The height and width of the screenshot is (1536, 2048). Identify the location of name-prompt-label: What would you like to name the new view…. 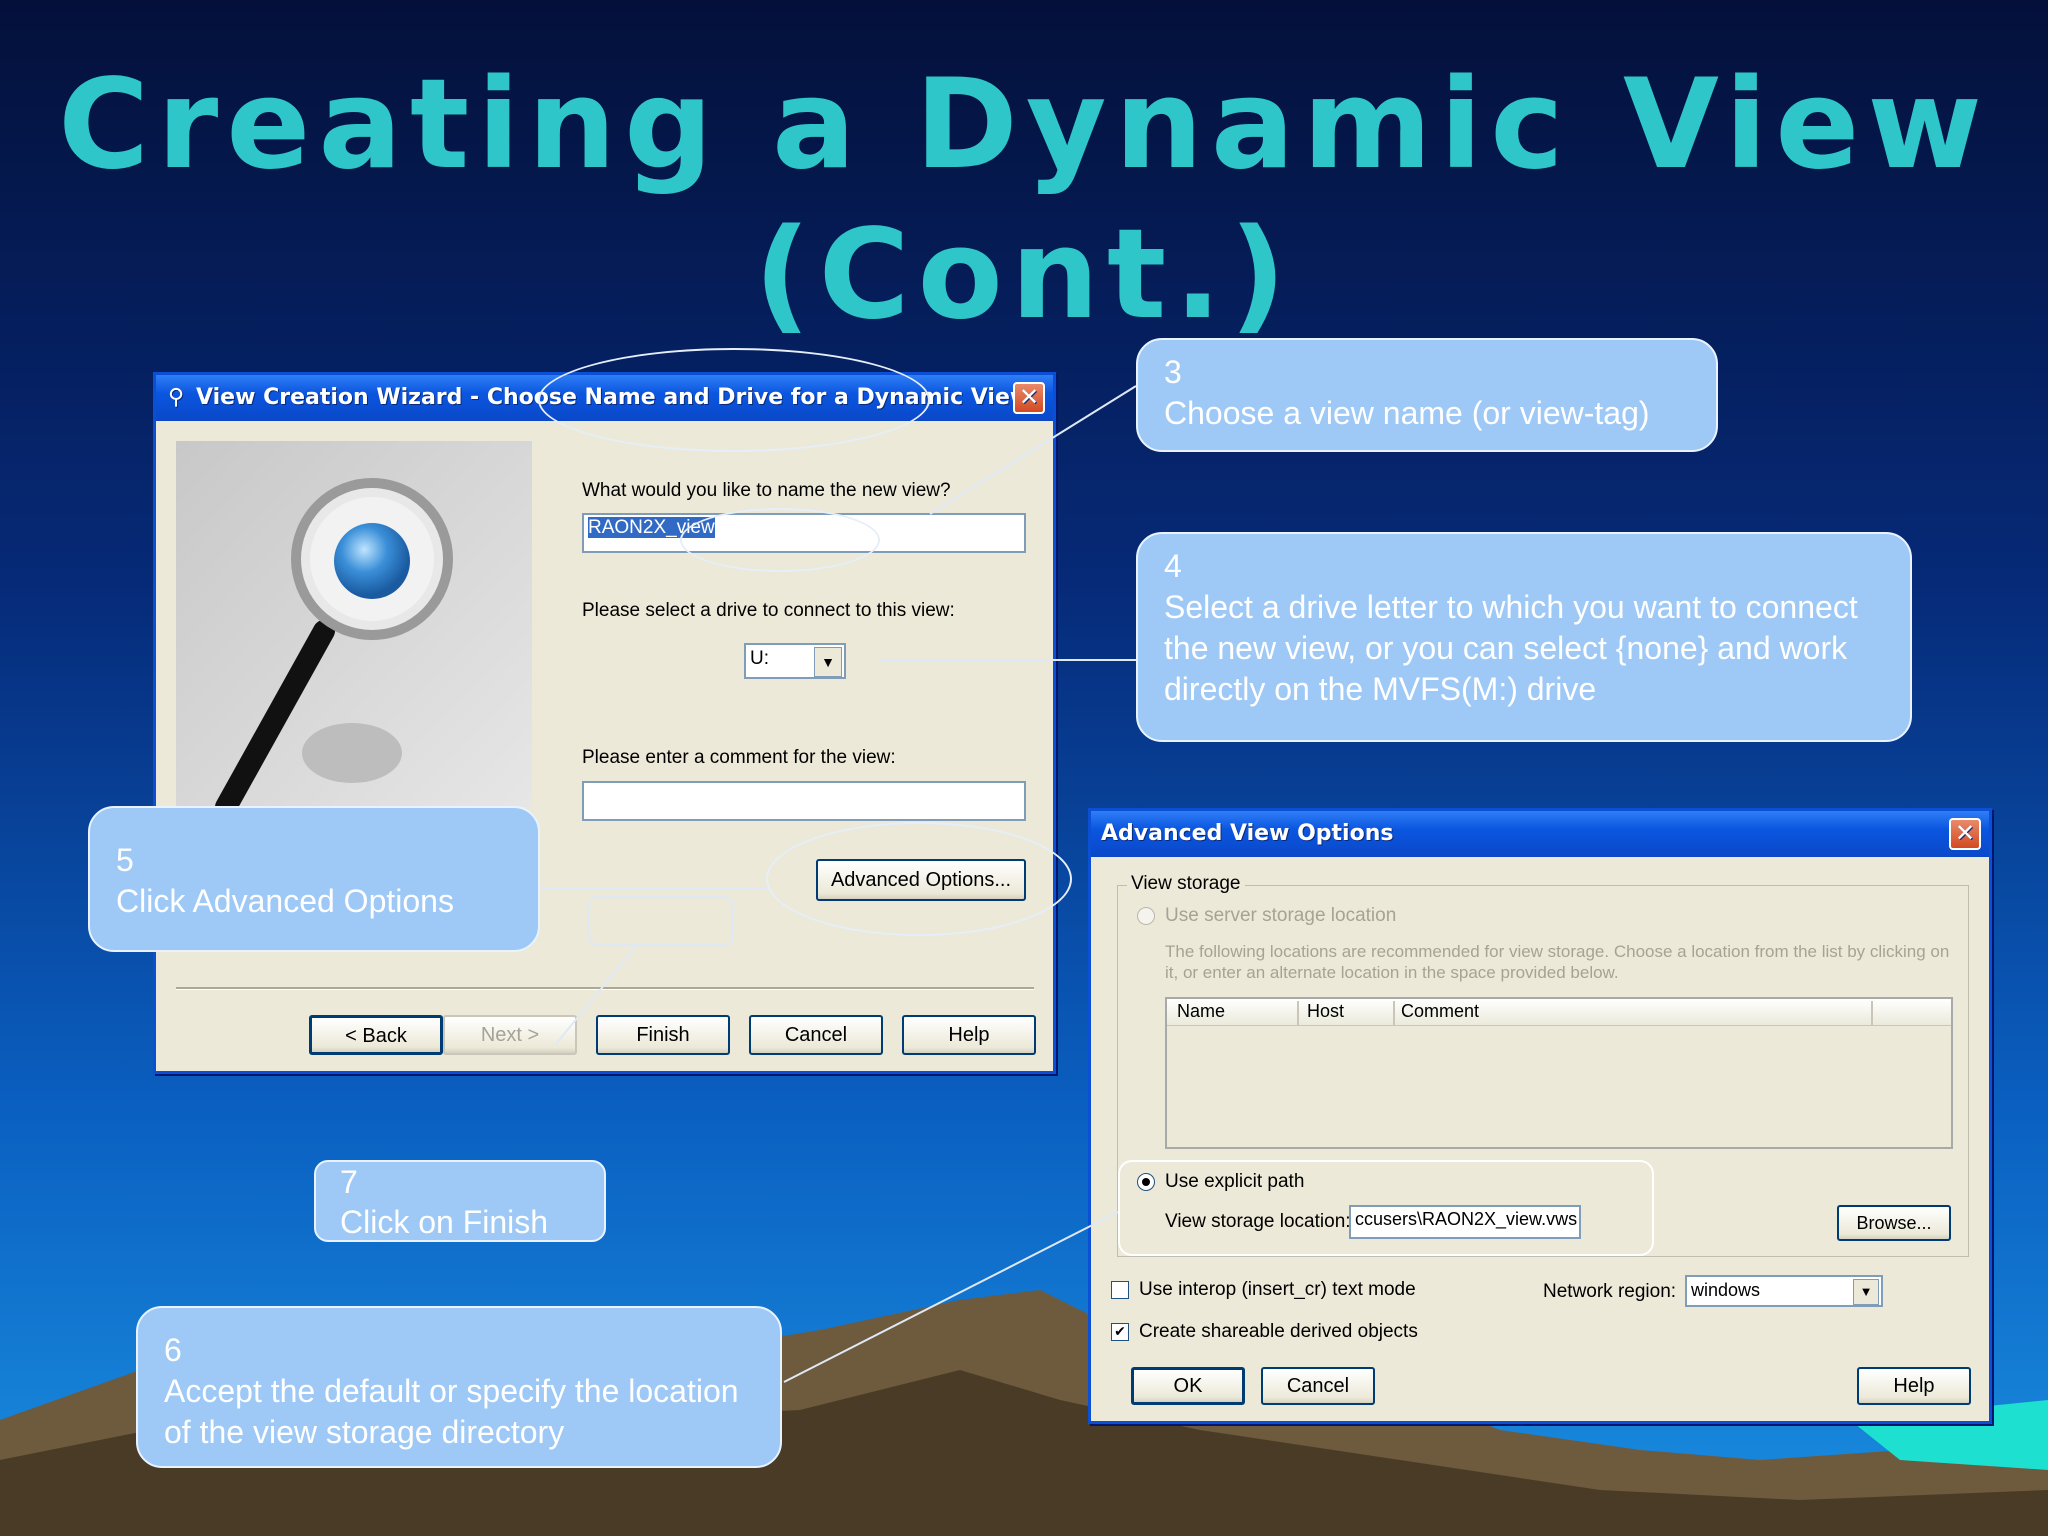
(766, 490).